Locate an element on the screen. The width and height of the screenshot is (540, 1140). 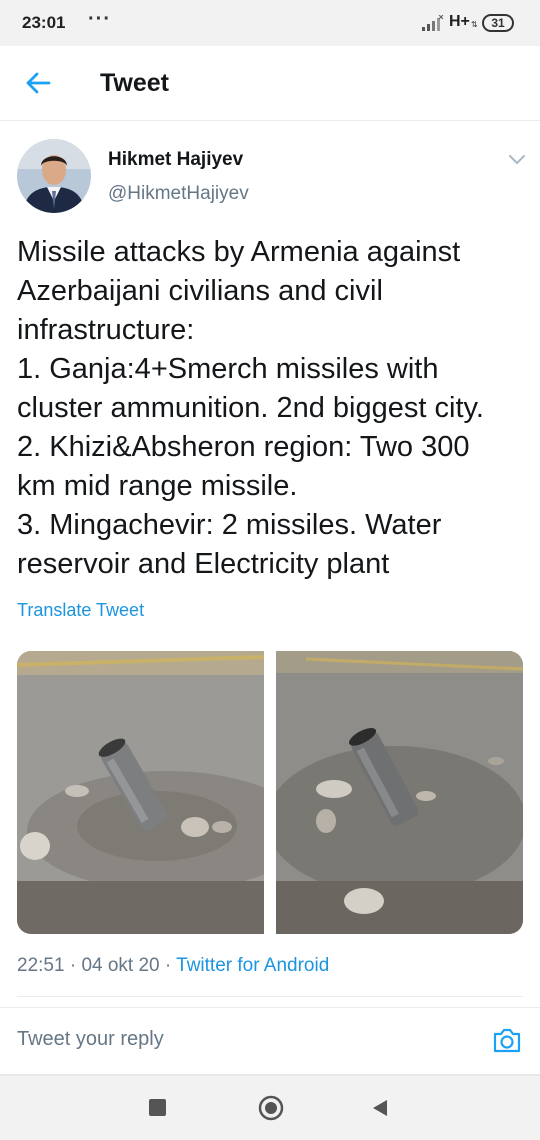
tweet-line: cluster ammunition. 2nd biggest city. is located at coordinates (250, 408).